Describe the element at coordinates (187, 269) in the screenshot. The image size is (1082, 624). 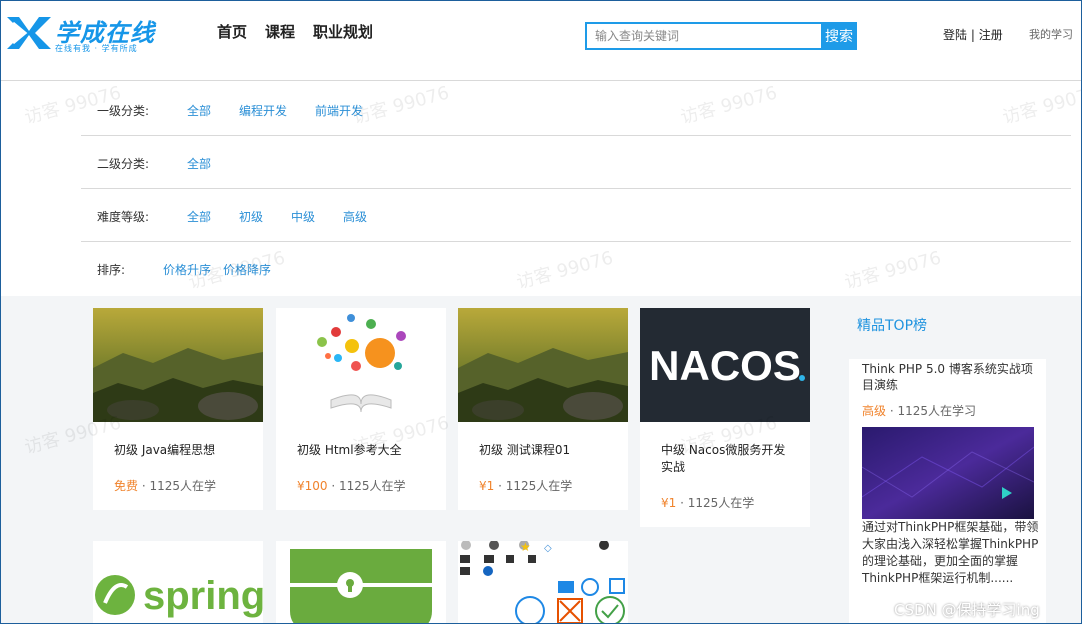
I see `sort-price-asc: 价格升序` at that location.